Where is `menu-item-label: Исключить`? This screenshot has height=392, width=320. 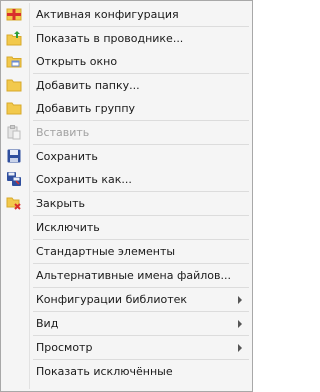
menu-item-label: Исключить is located at coordinates (68, 227).